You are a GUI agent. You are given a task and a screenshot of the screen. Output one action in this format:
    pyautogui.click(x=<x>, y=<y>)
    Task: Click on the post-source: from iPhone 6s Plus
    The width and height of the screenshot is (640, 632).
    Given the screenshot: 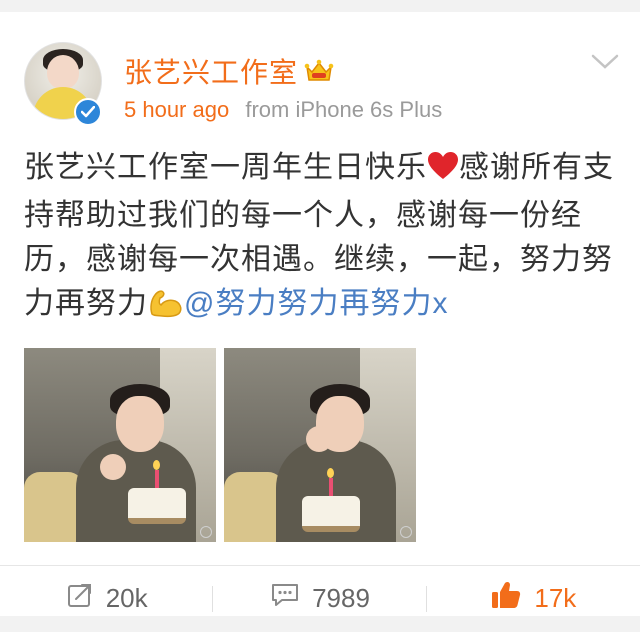 What is the action you would take?
    pyautogui.click(x=344, y=109)
    